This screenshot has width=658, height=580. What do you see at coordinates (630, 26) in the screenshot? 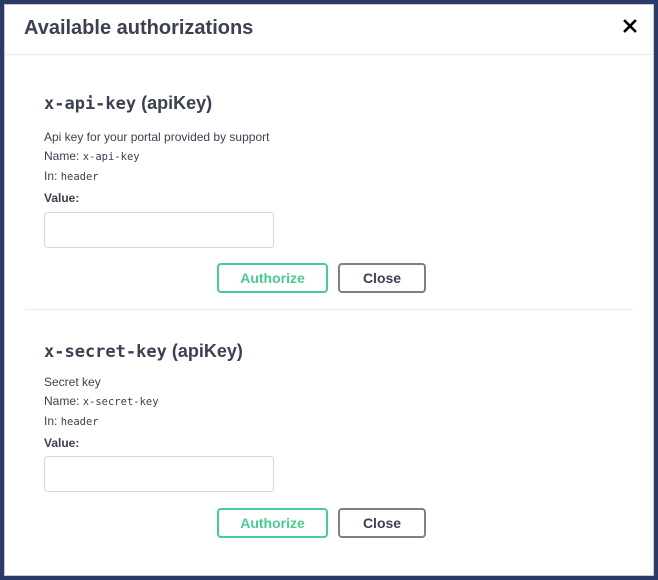
I see `close-x-icon` at bounding box center [630, 26].